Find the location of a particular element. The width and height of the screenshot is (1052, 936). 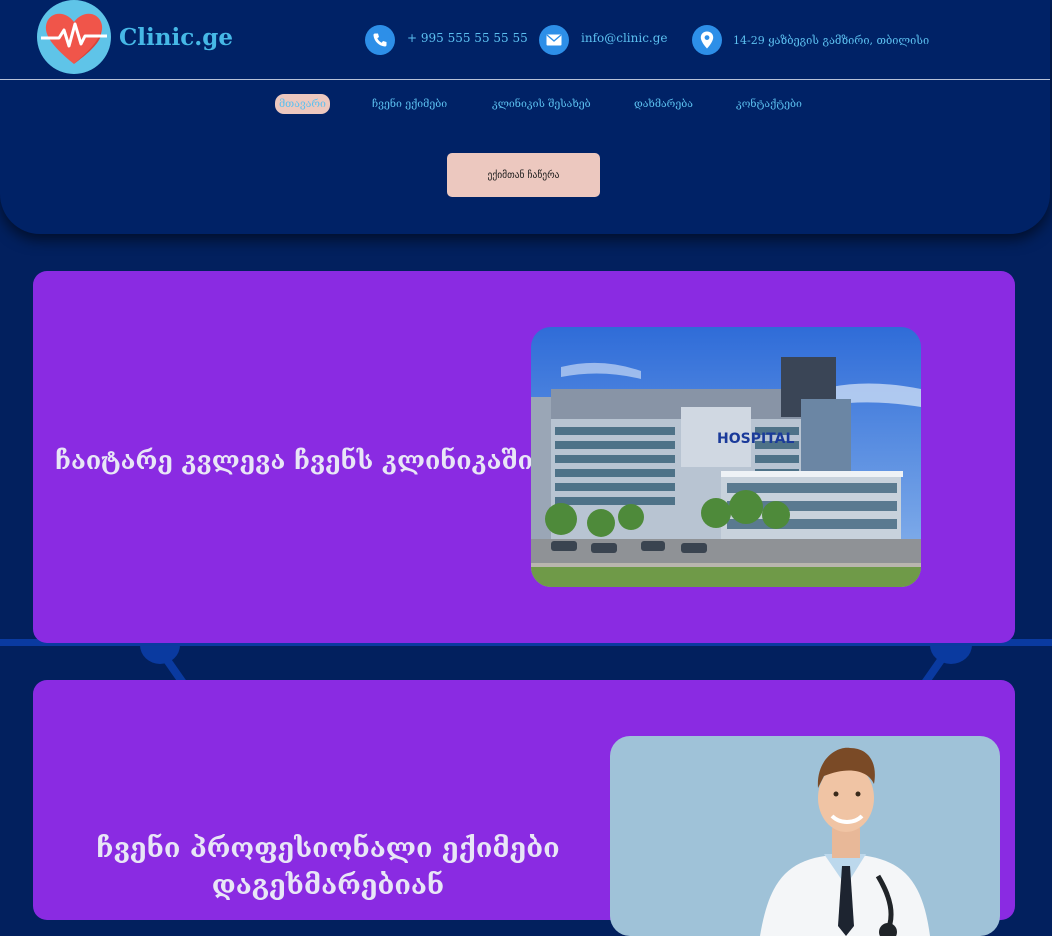

contact-phone: + 995 555 55 55 55 is located at coordinates (446, 40).